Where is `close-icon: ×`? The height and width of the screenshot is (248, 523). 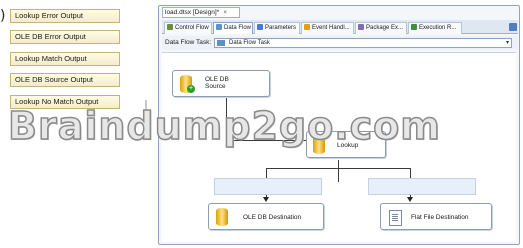
close-icon: × is located at coordinates (225, 12).